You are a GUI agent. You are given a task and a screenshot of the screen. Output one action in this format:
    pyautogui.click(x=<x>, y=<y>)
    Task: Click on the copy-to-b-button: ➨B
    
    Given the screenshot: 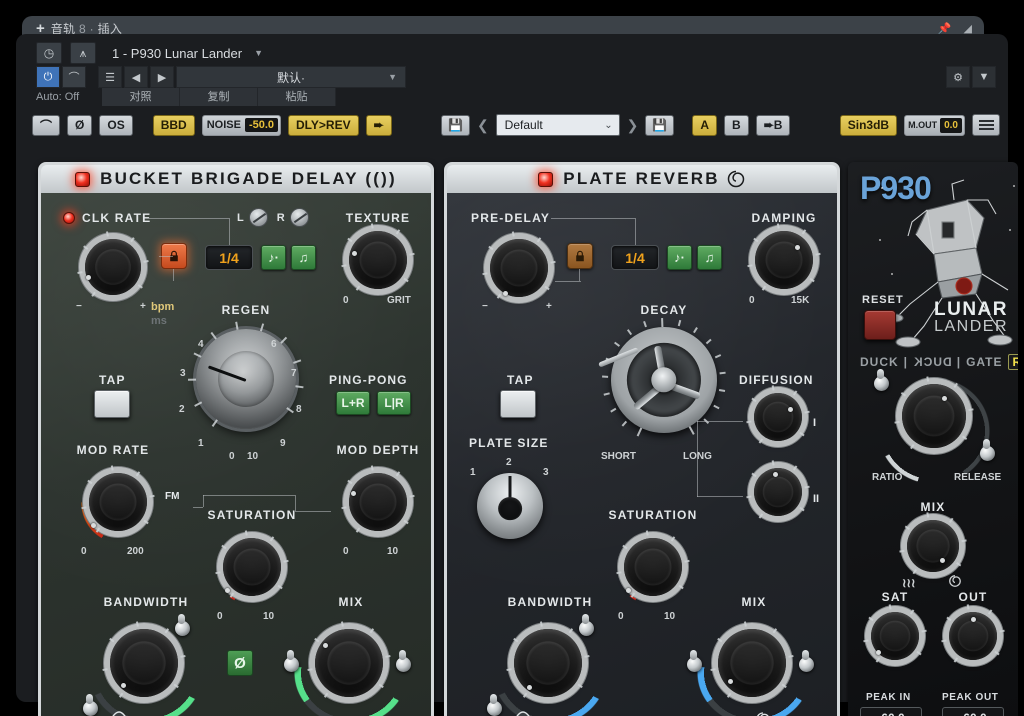 What is the action you would take?
    pyautogui.click(x=773, y=125)
    